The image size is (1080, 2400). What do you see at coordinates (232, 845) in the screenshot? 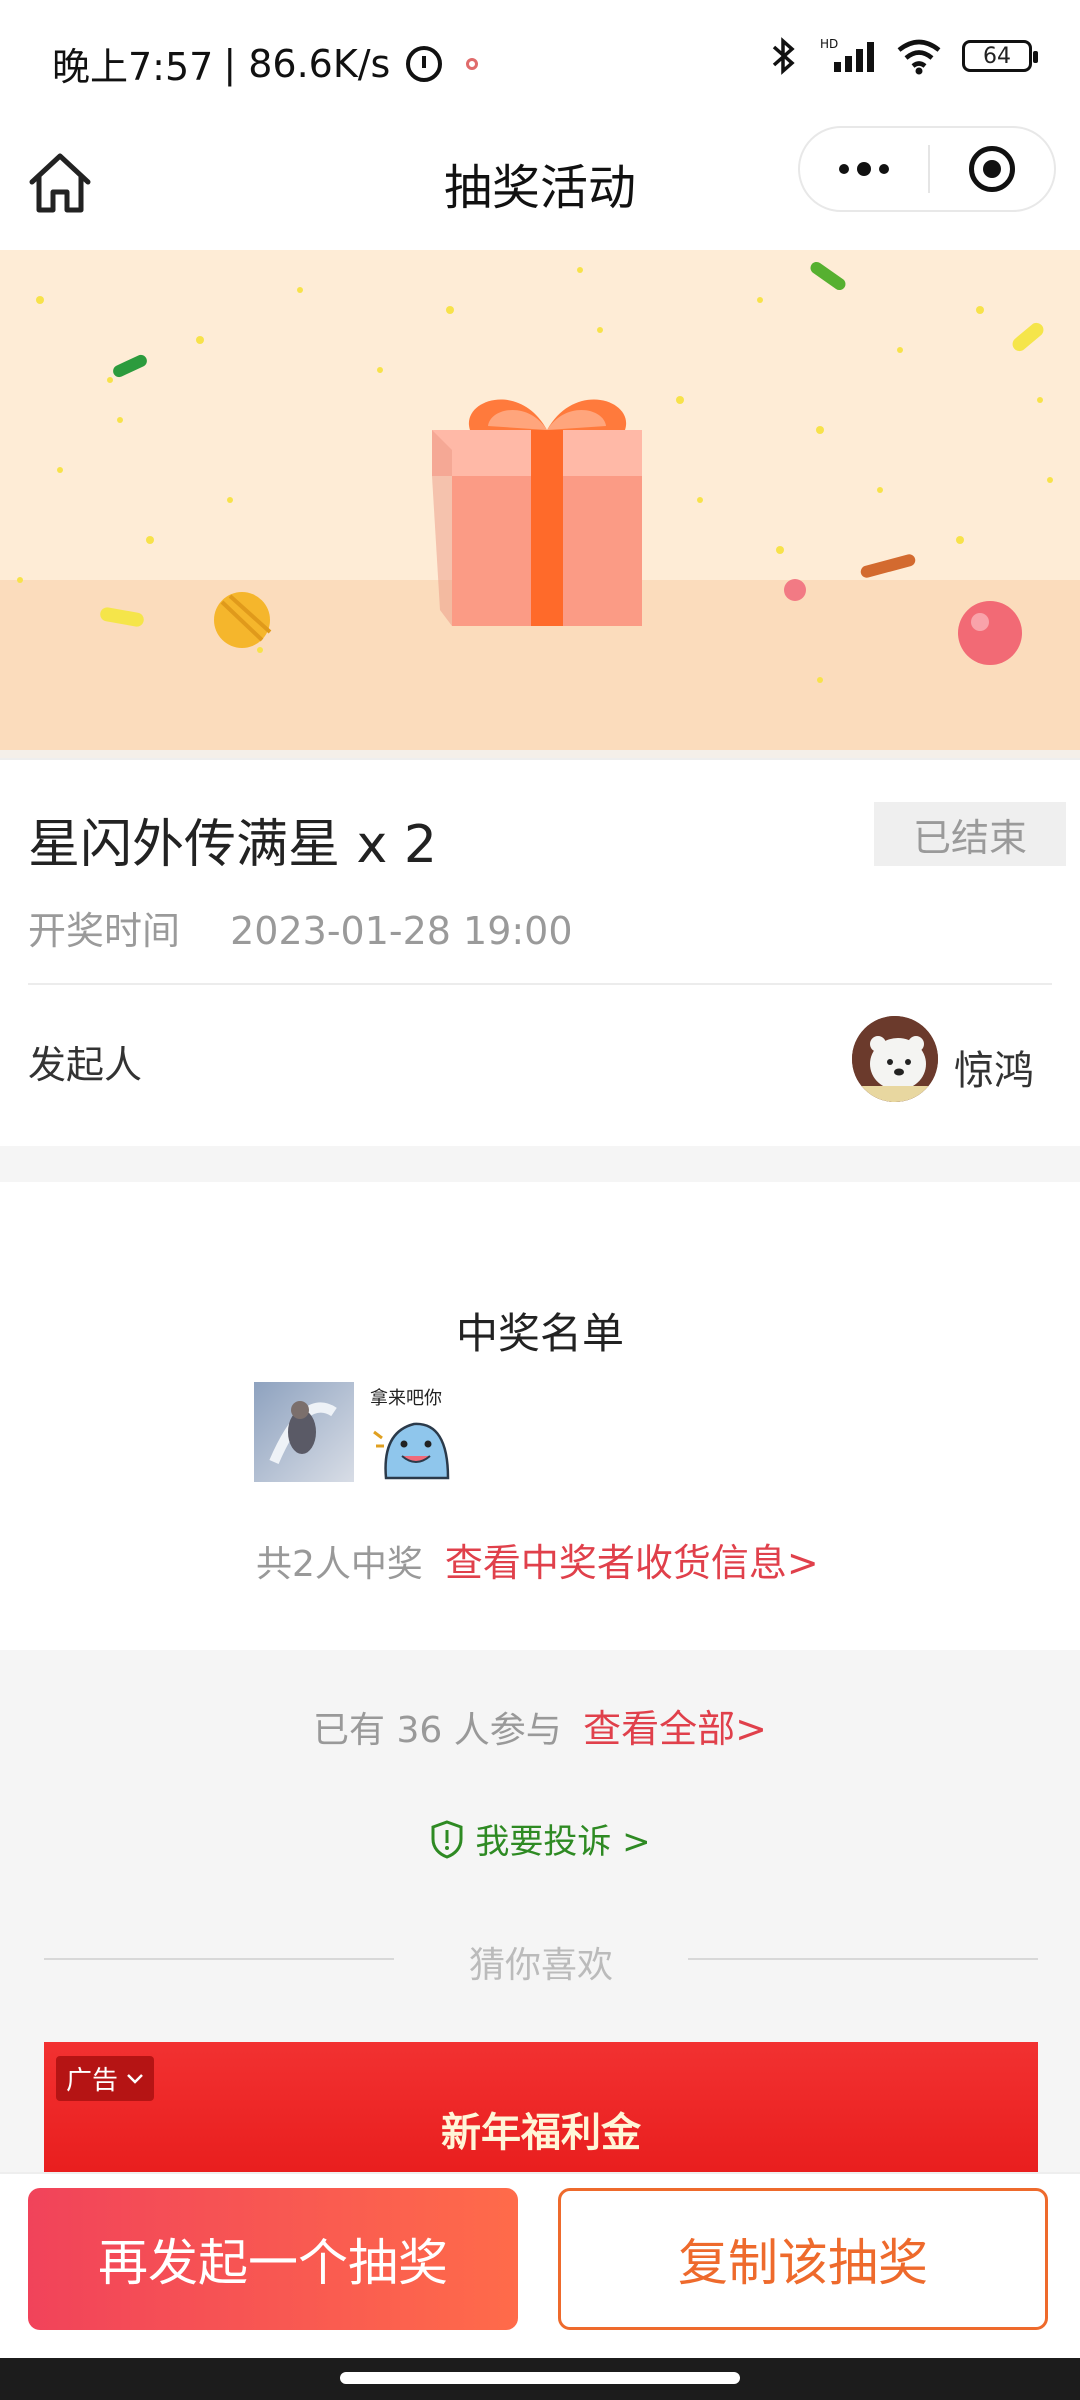
I see `prize-title: 星闪外传满星 x 2` at bounding box center [232, 845].